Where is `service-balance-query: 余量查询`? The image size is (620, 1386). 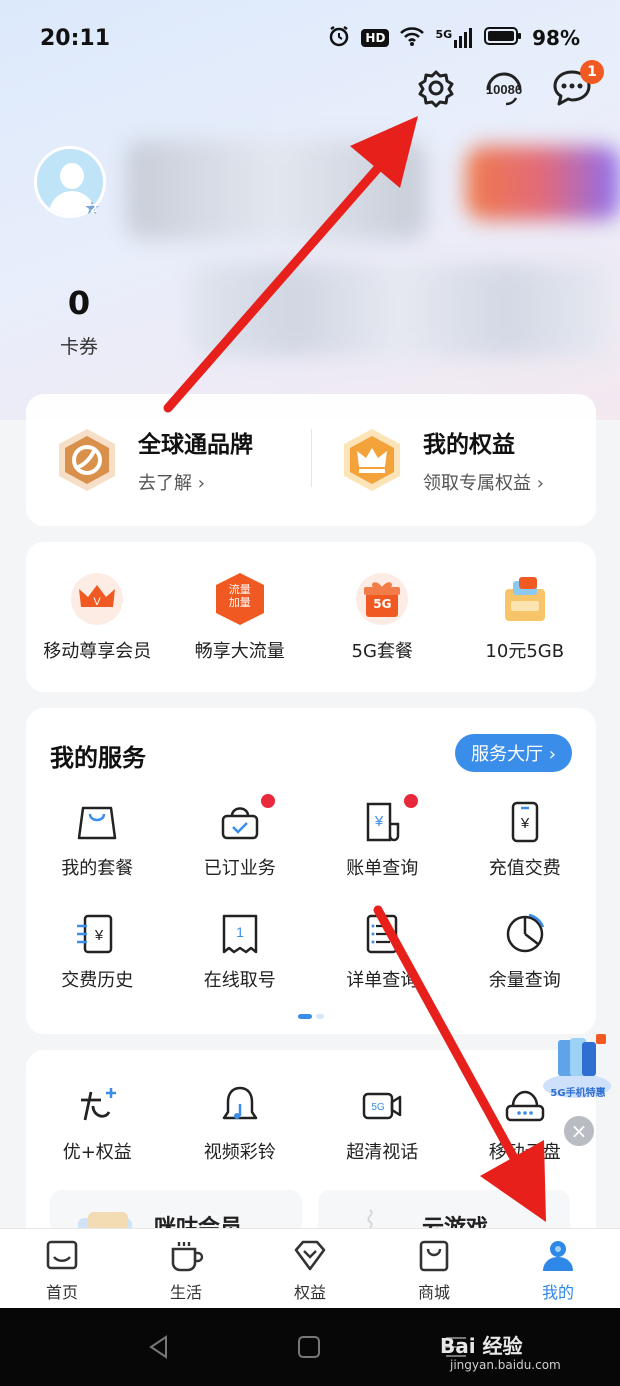 service-balance-query: 余量查询 is located at coordinates (525, 952).